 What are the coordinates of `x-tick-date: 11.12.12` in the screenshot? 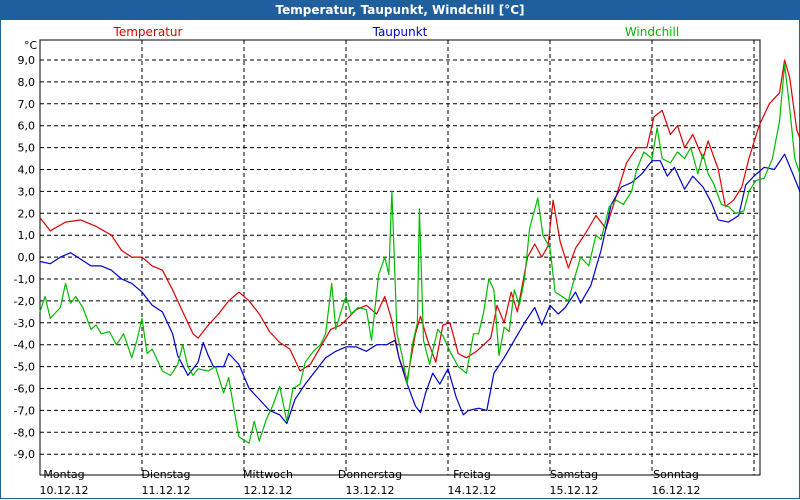 It's located at (166, 490).